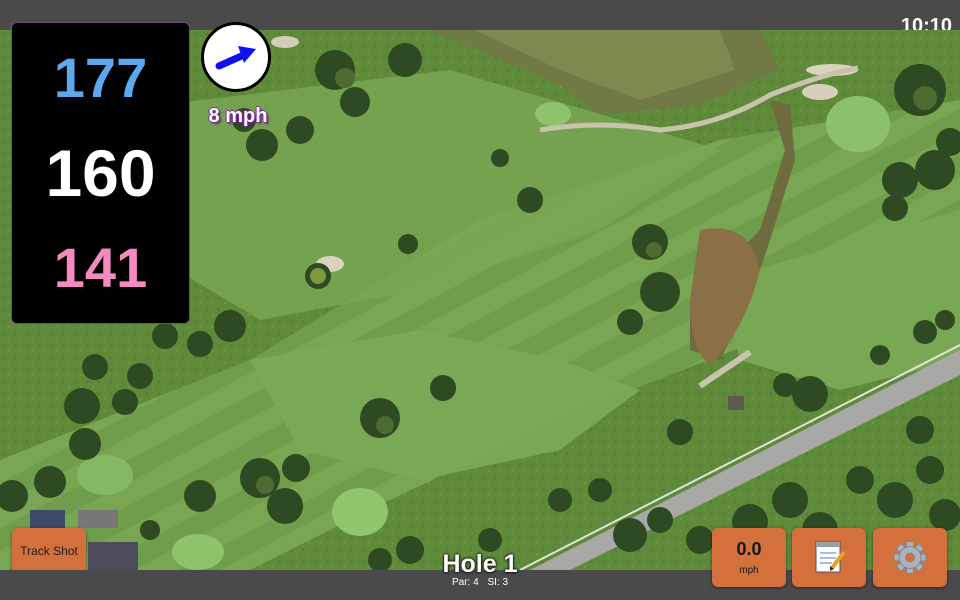 This screenshot has width=960, height=600. What do you see at coordinates (465, 582) in the screenshot?
I see `par-label: Par: 4` at bounding box center [465, 582].